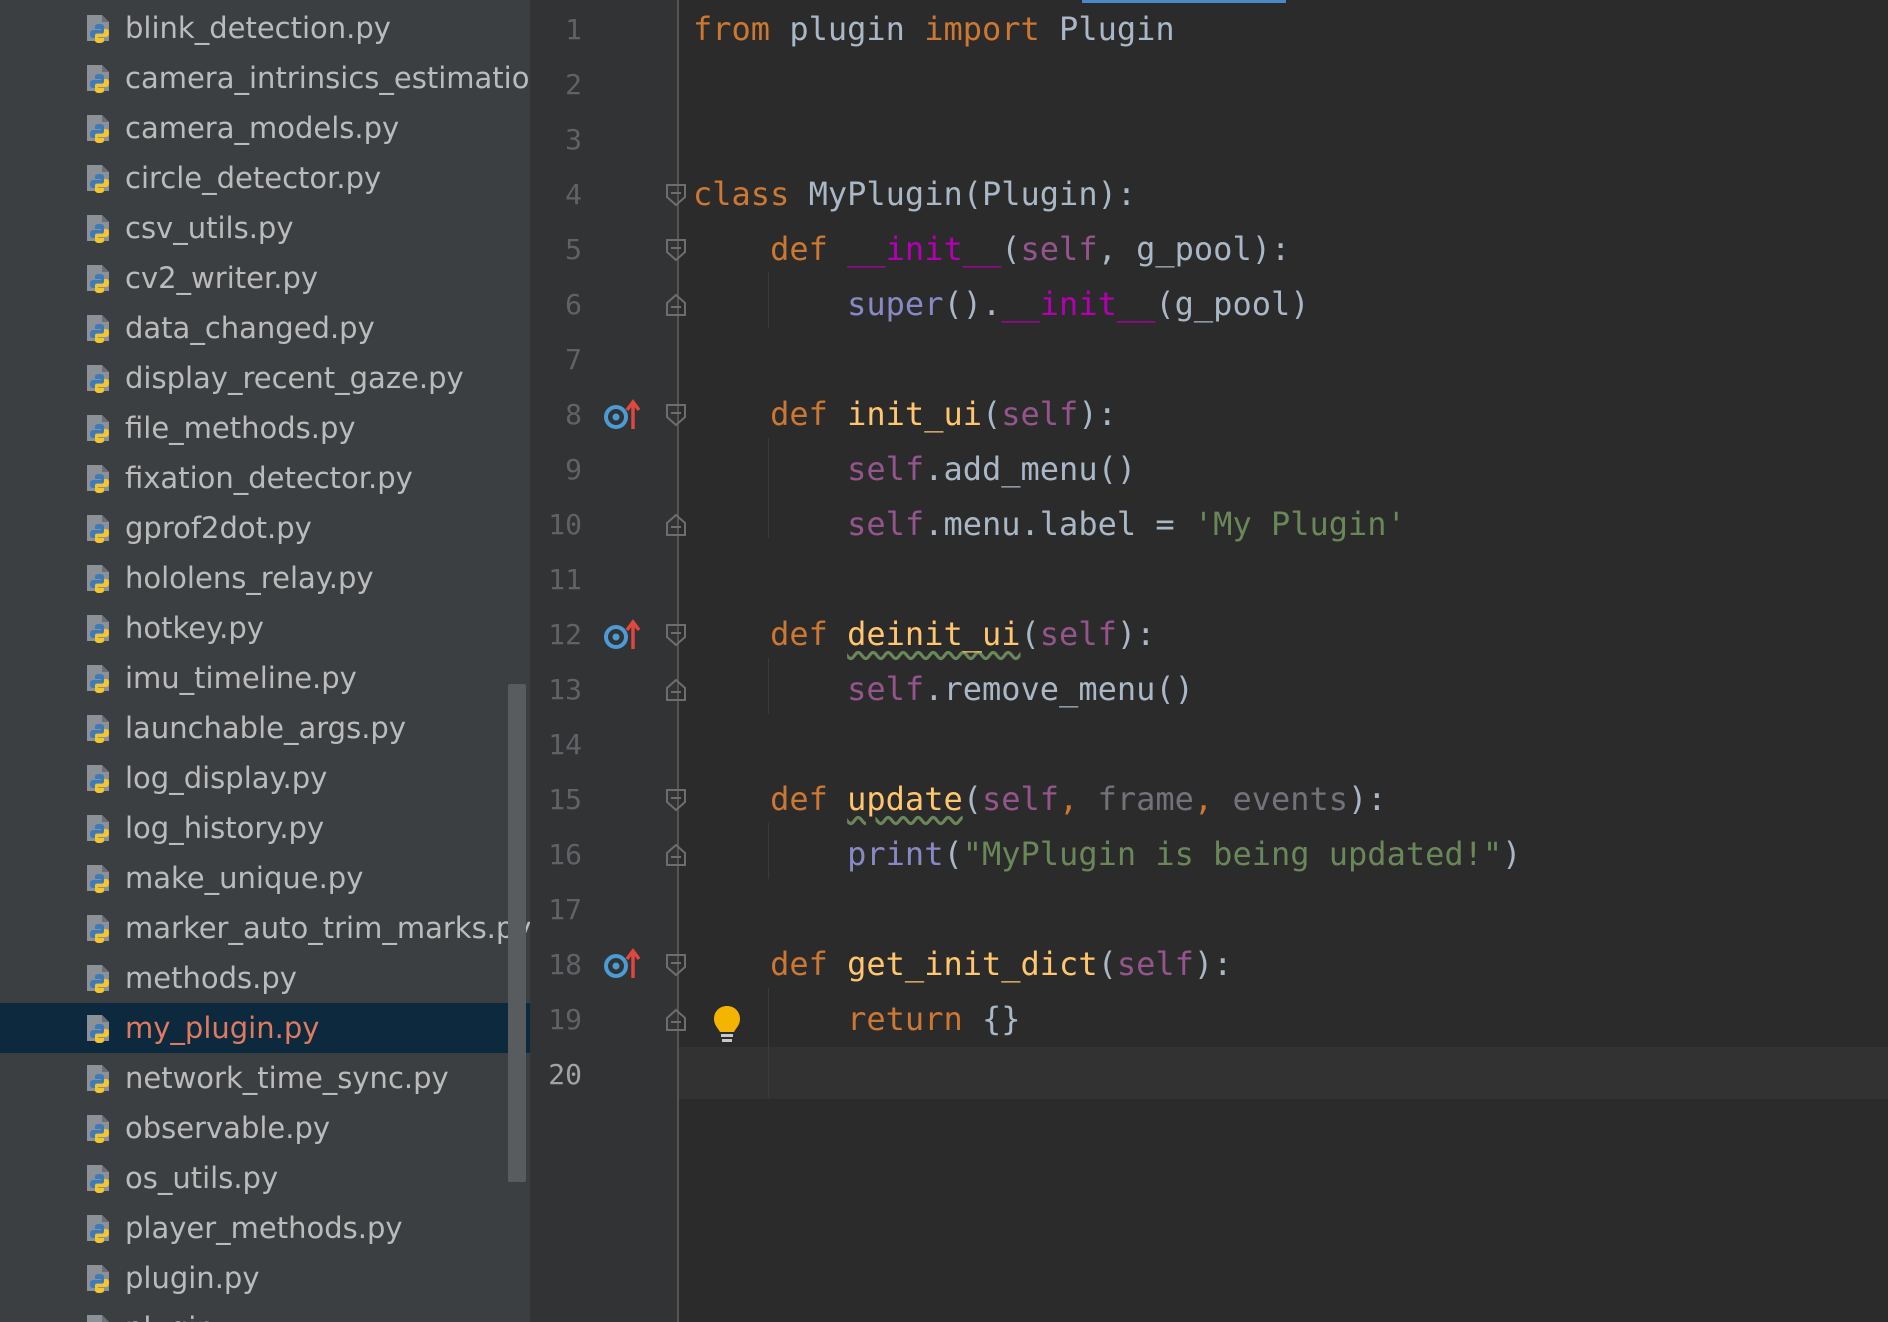 This screenshot has width=1888, height=1322. Describe the element at coordinates (228, 1128) in the screenshot. I see `file-name: observable.py` at that location.